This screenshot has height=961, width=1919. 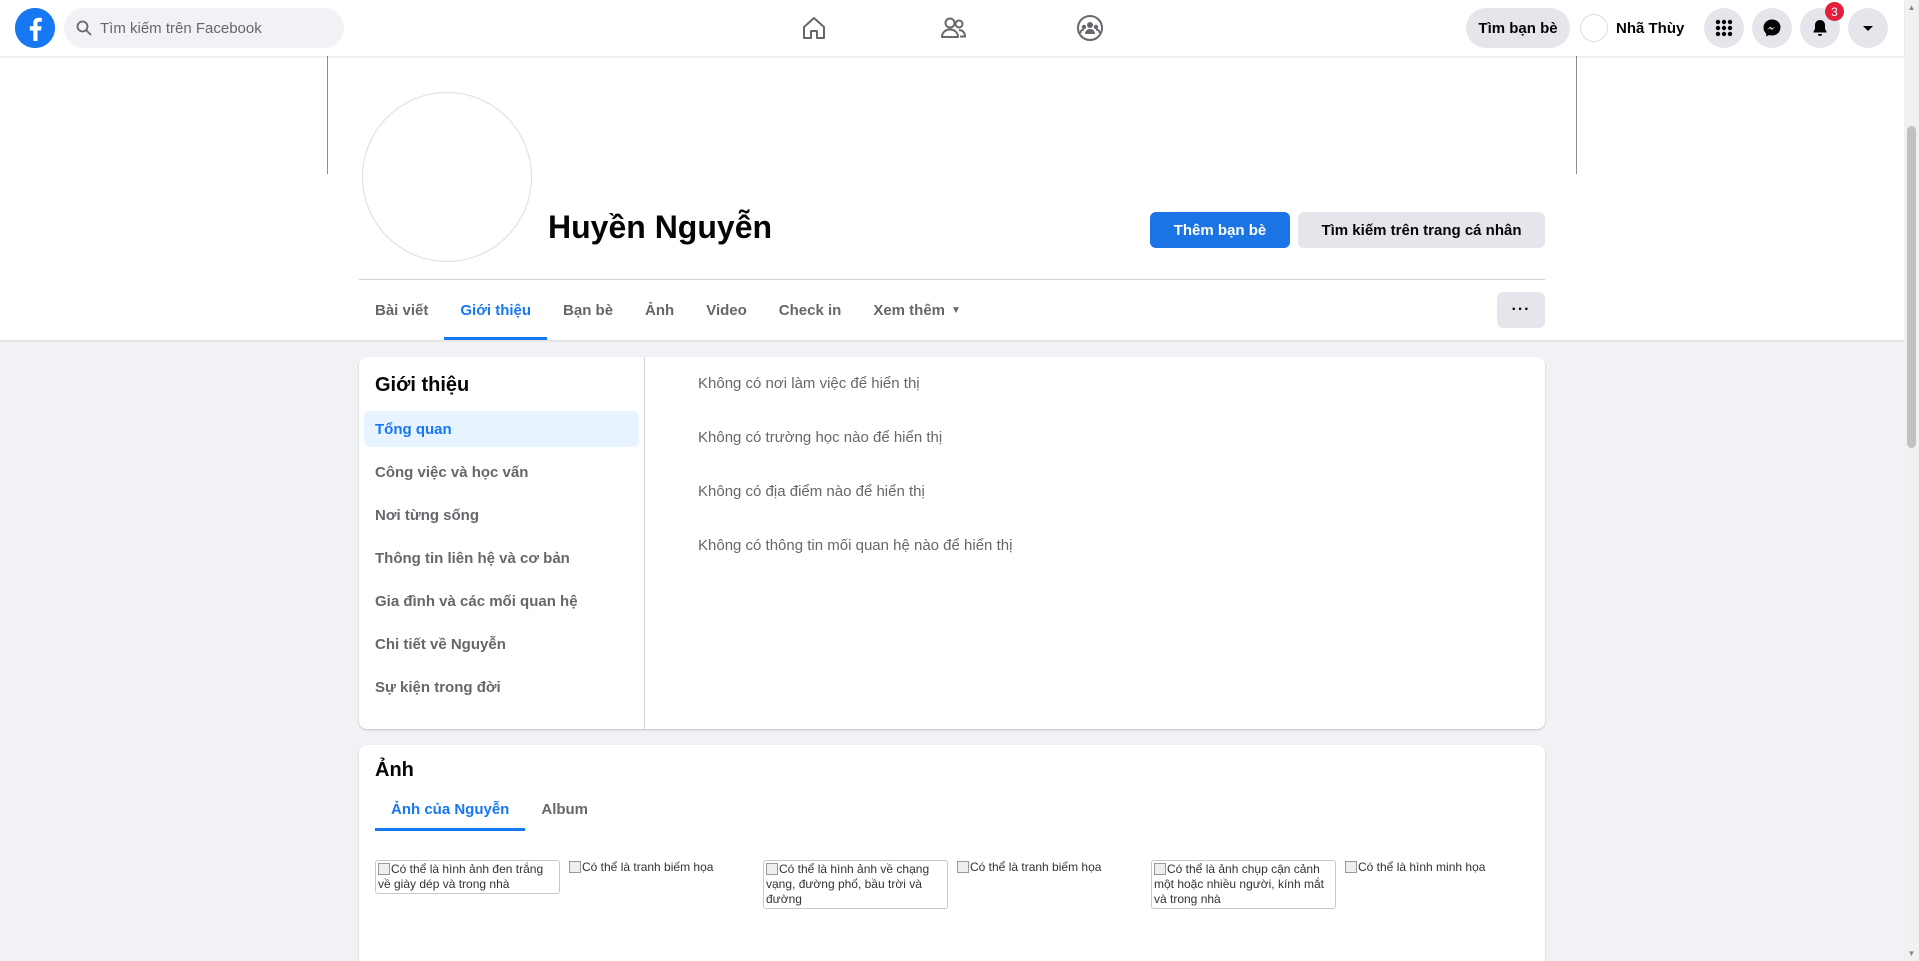 What do you see at coordinates (1518, 28) in the screenshot?
I see `find-friends-button: Tìm bạn bè` at bounding box center [1518, 28].